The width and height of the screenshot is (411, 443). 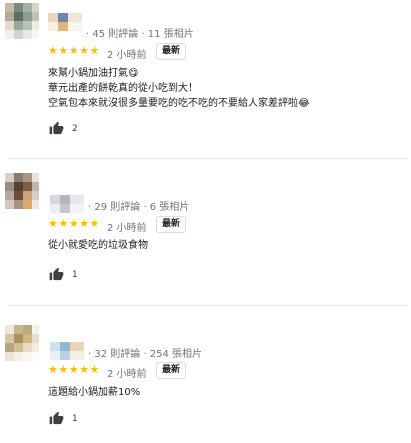 I want to click on review-text-line: 來幫小鍋加油打氣😋, so click(x=93, y=73).